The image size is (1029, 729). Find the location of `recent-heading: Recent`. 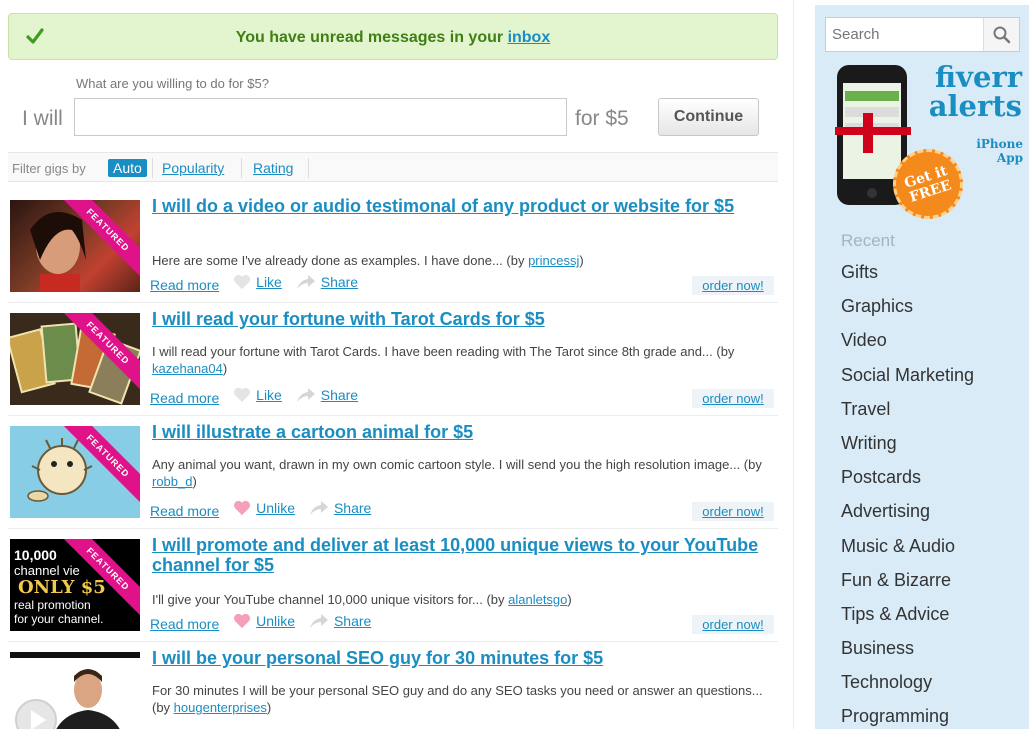

recent-heading: Recent is located at coordinates (868, 240).